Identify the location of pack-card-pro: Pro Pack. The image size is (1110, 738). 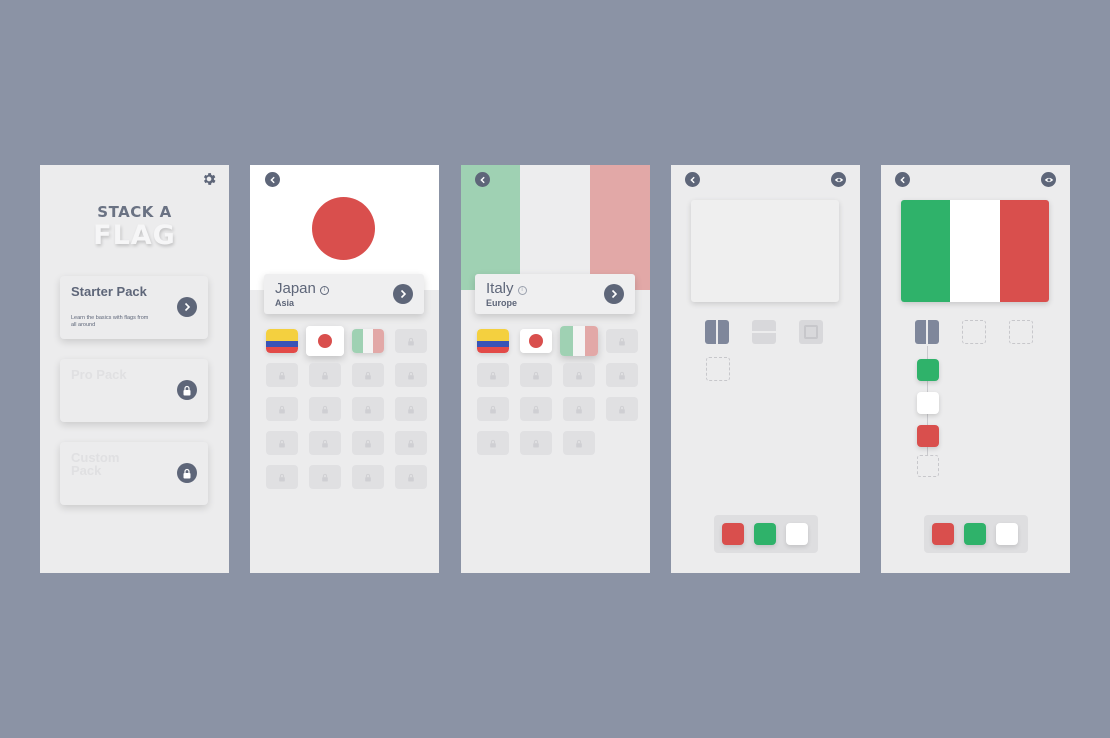
(134, 390).